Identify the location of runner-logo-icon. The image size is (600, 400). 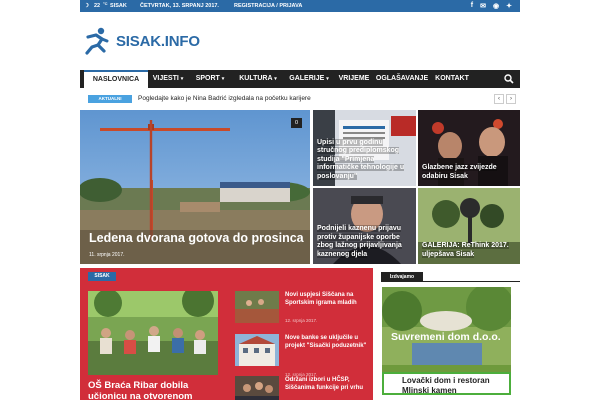
(97, 41).